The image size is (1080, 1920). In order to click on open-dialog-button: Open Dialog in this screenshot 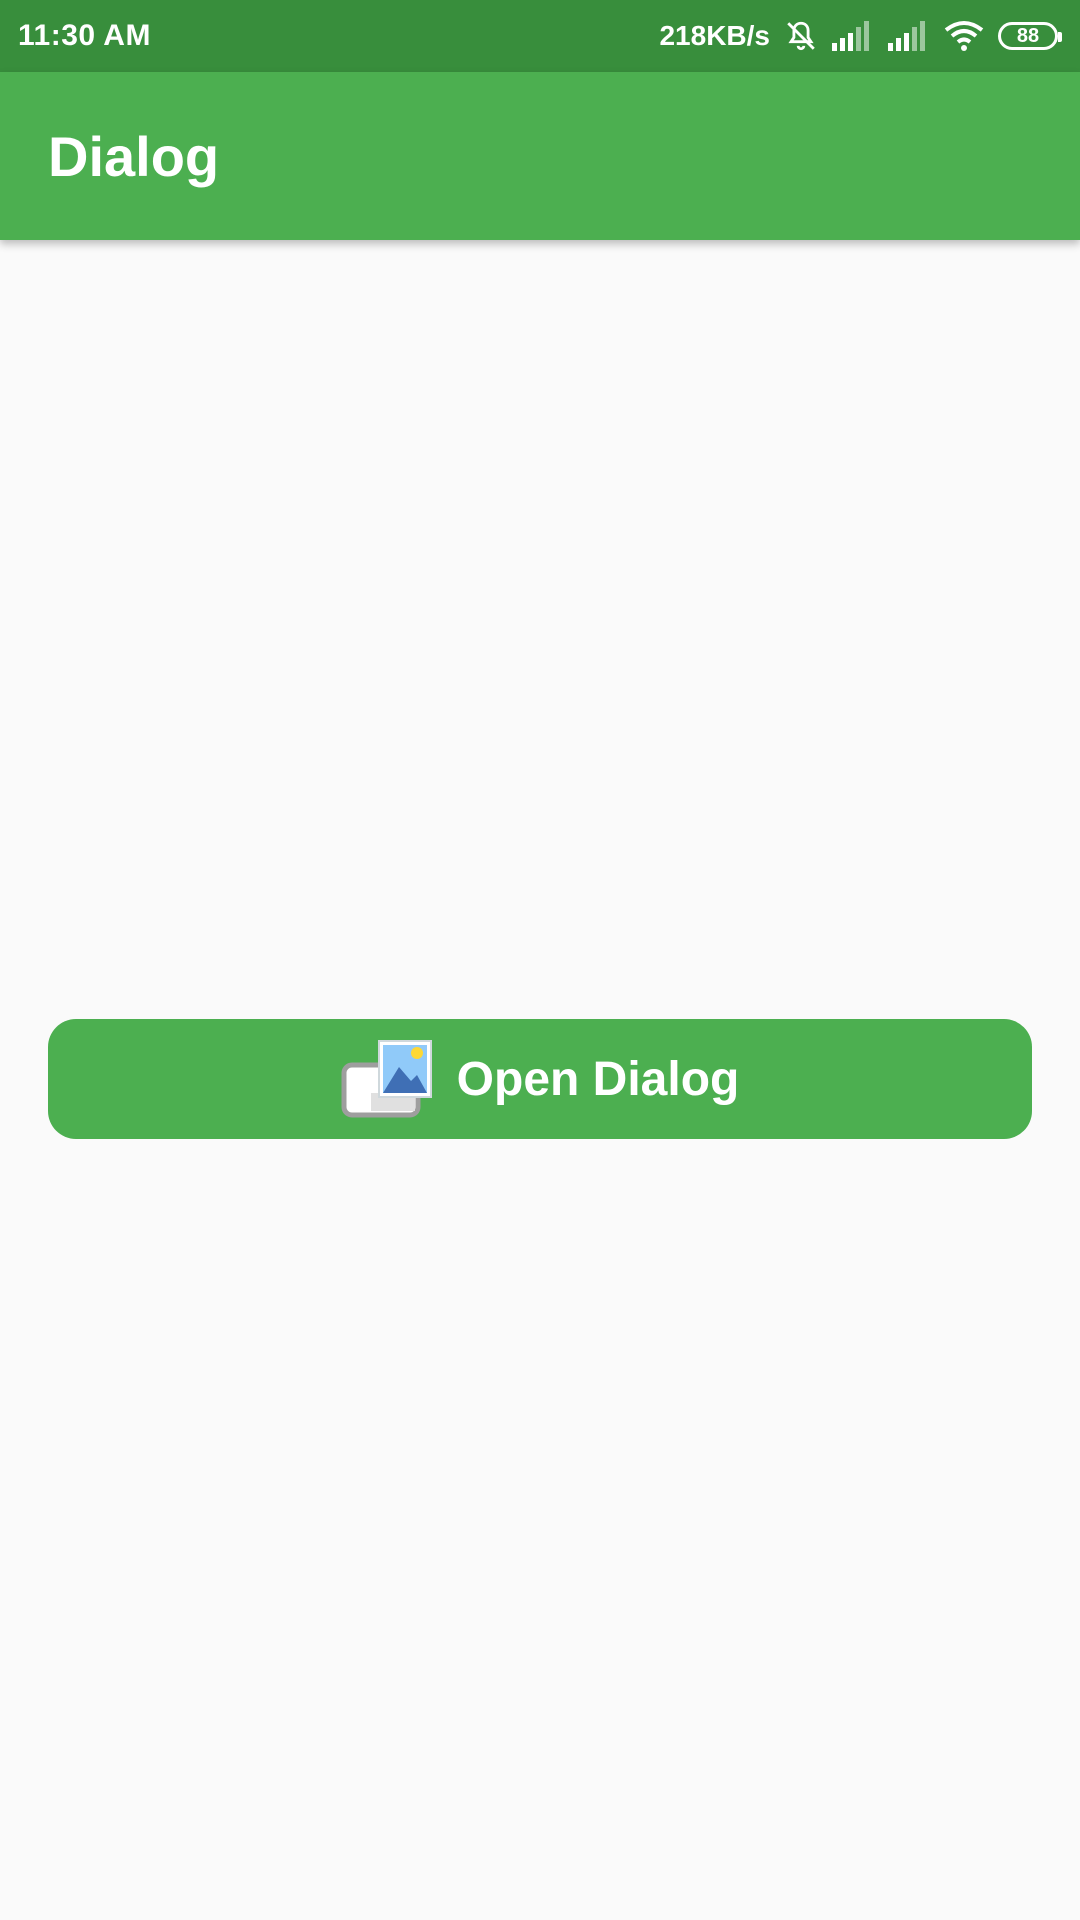, I will do `click(540, 1079)`.